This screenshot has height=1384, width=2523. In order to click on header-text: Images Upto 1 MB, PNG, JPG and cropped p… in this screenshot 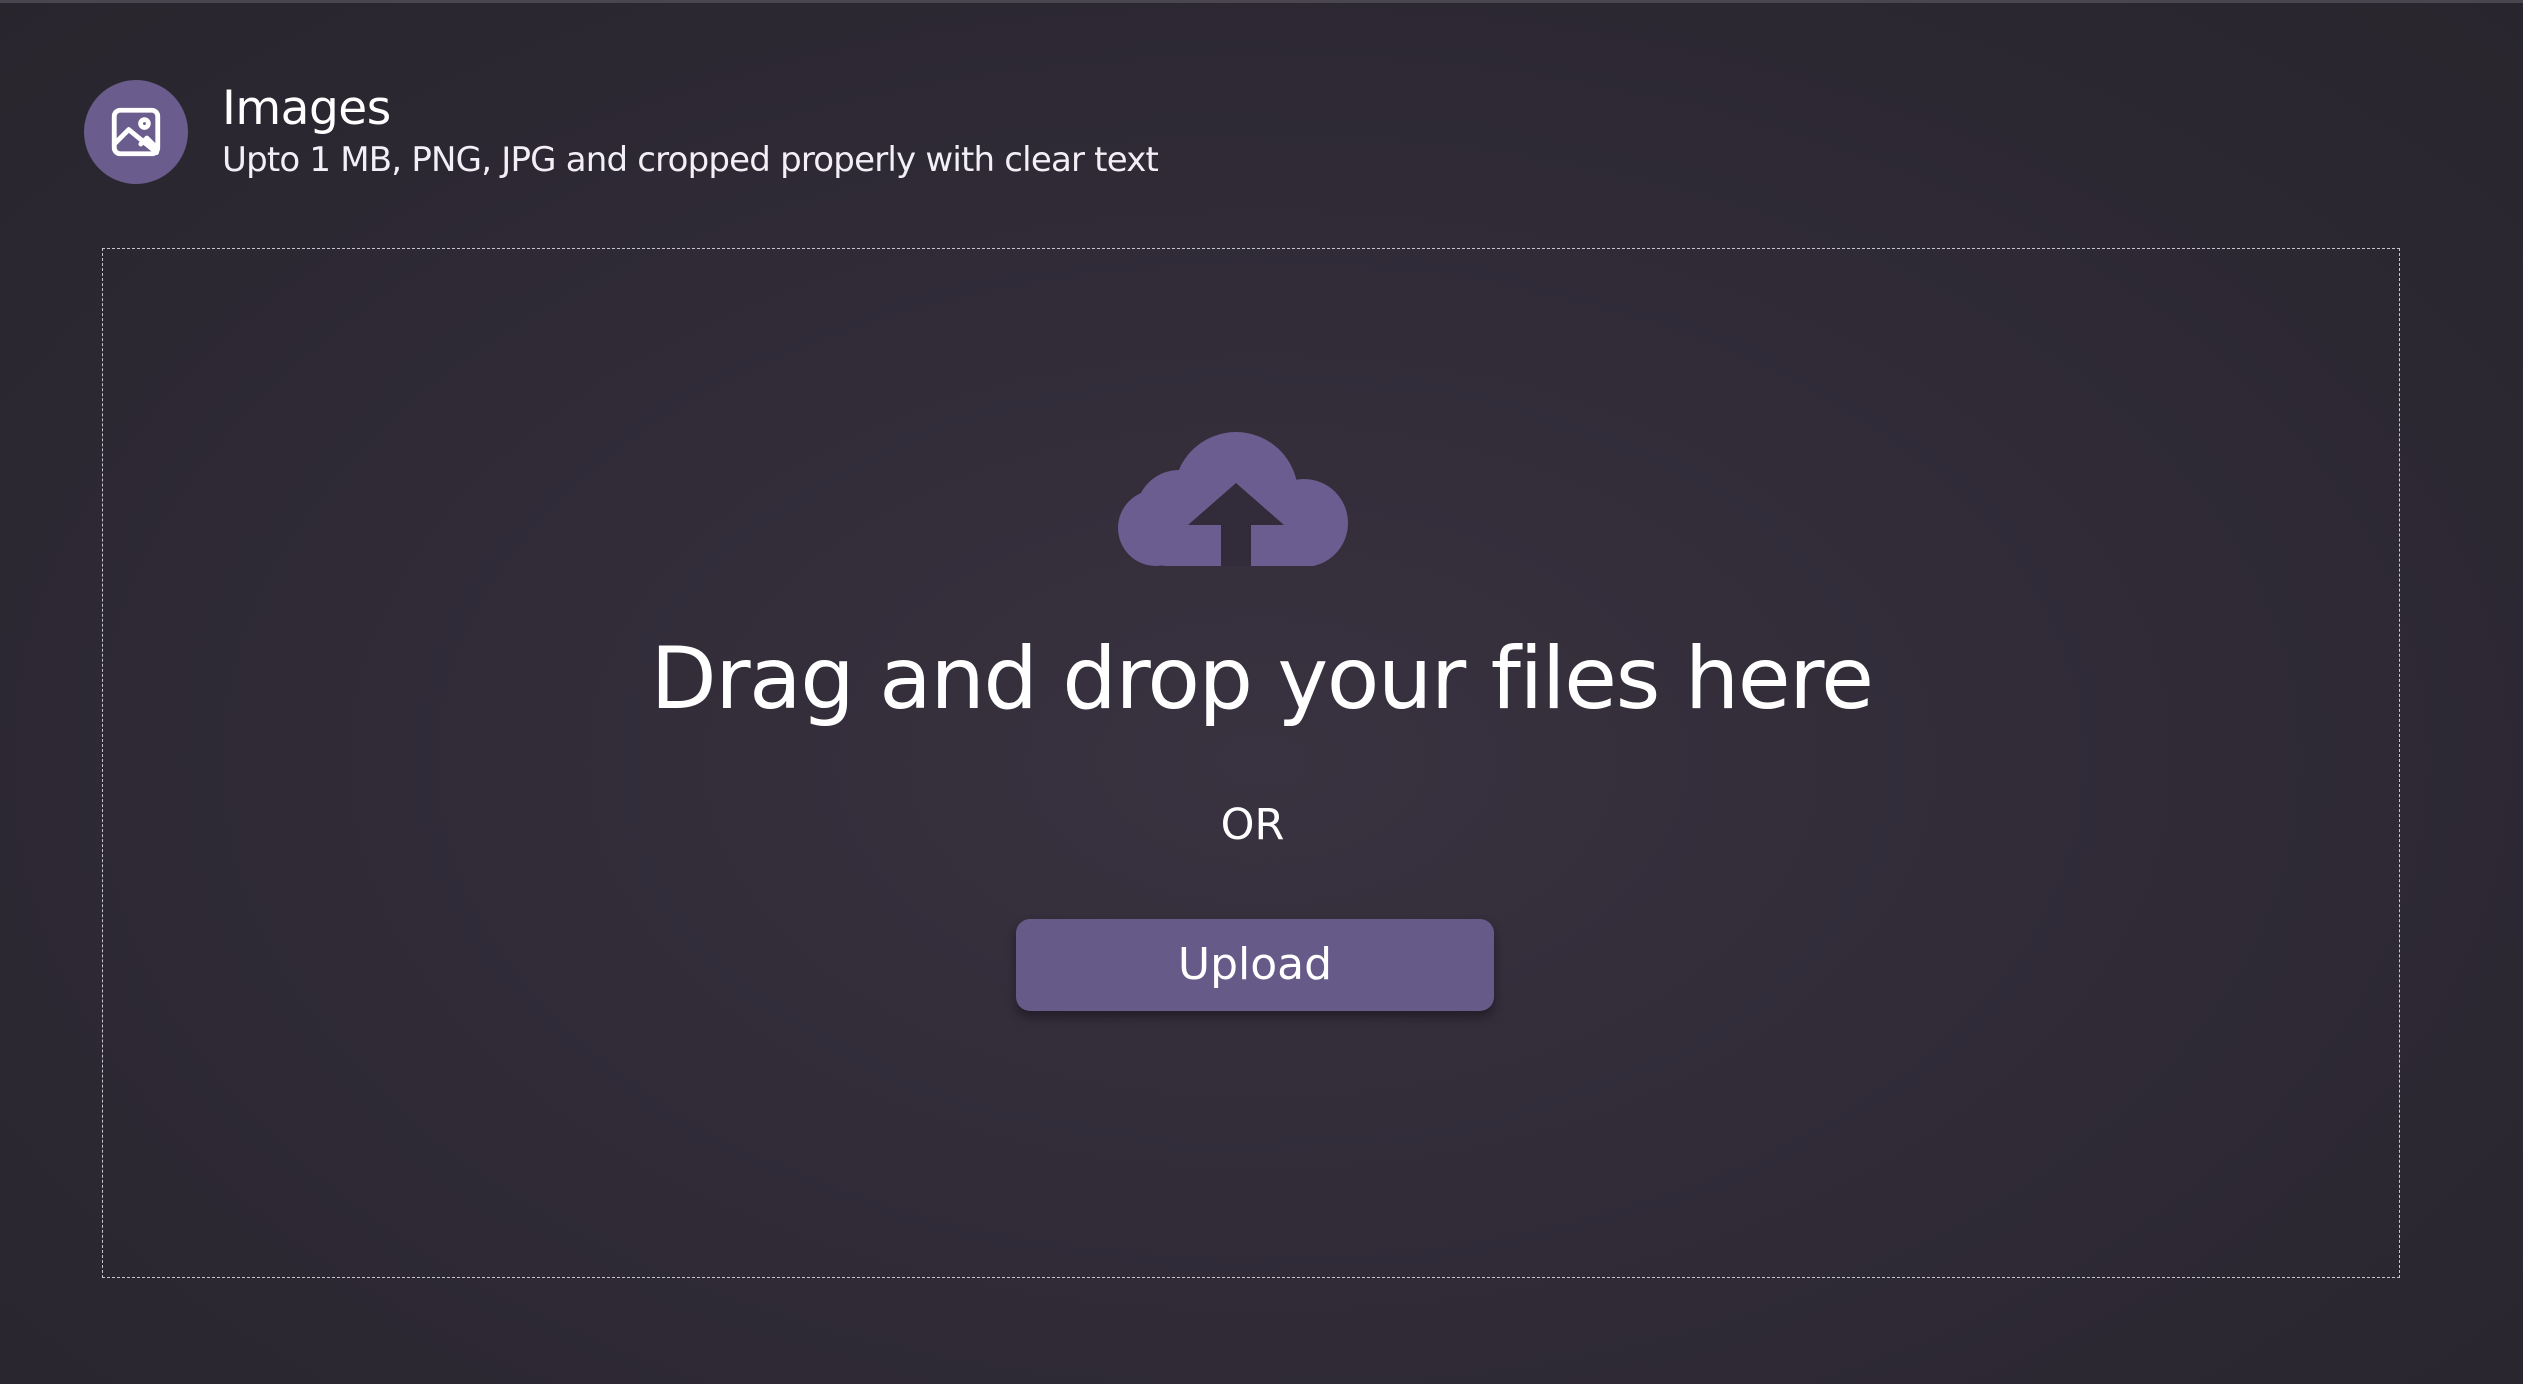, I will do `click(690, 132)`.